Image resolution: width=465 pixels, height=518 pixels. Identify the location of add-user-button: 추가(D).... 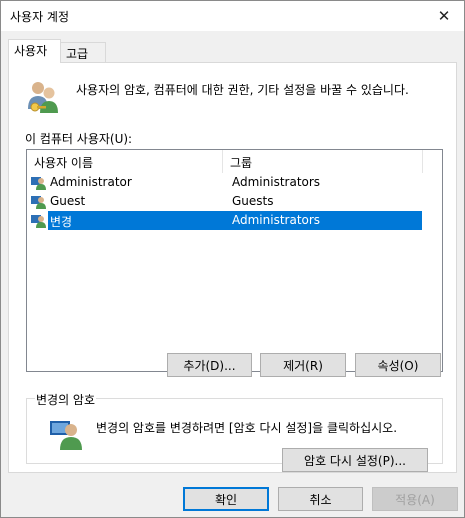
(209, 365).